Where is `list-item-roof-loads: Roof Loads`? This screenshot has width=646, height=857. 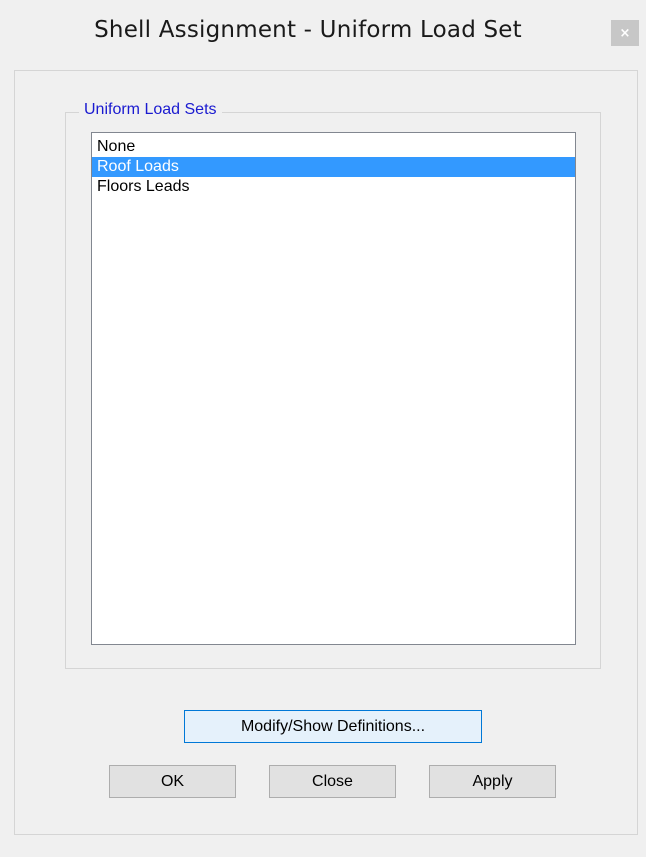 list-item-roof-loads: Roof Loads is located at coordinates (333, 167).